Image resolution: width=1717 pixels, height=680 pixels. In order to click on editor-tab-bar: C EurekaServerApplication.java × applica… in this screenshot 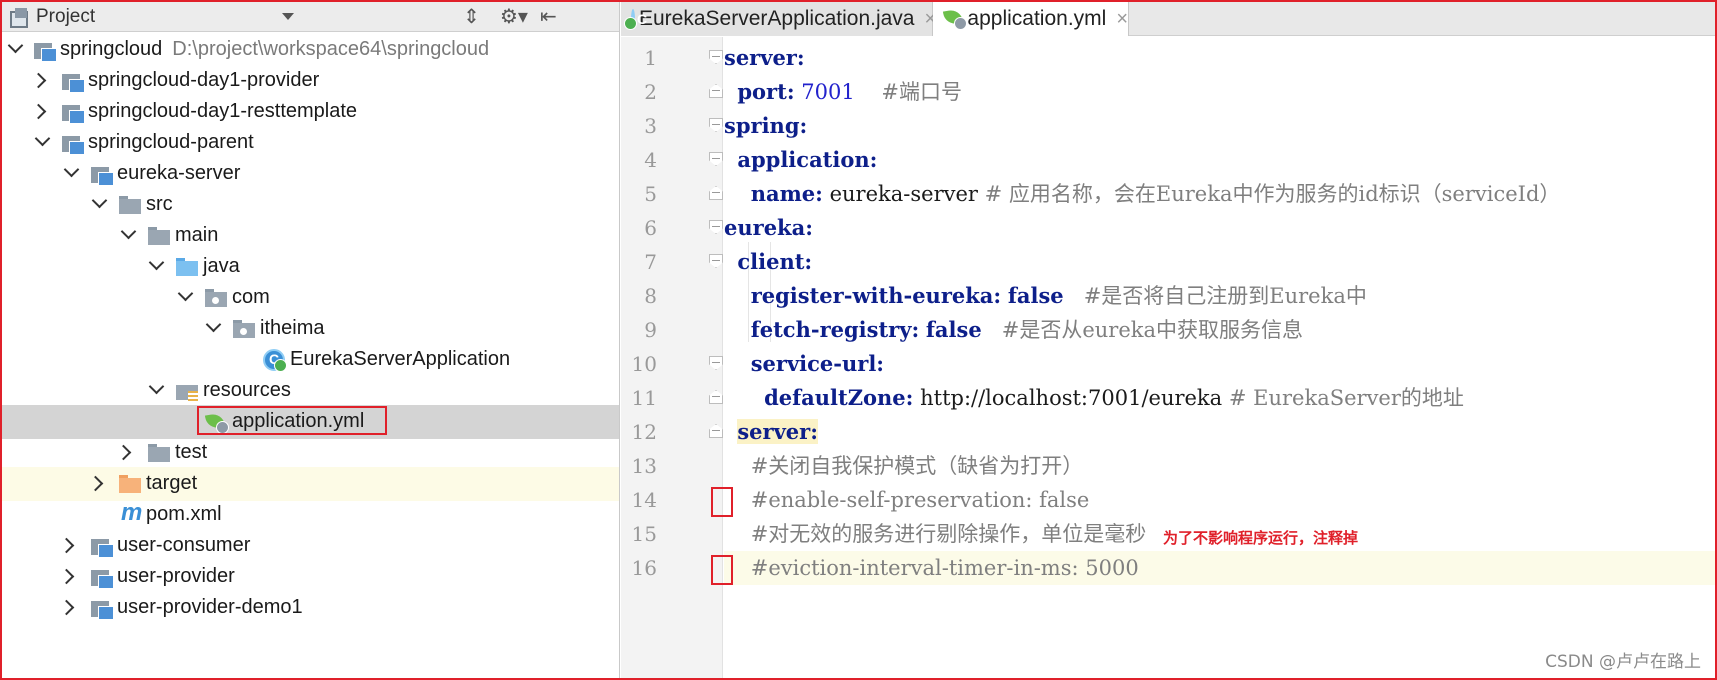, I will do `click(1168, 19)`.